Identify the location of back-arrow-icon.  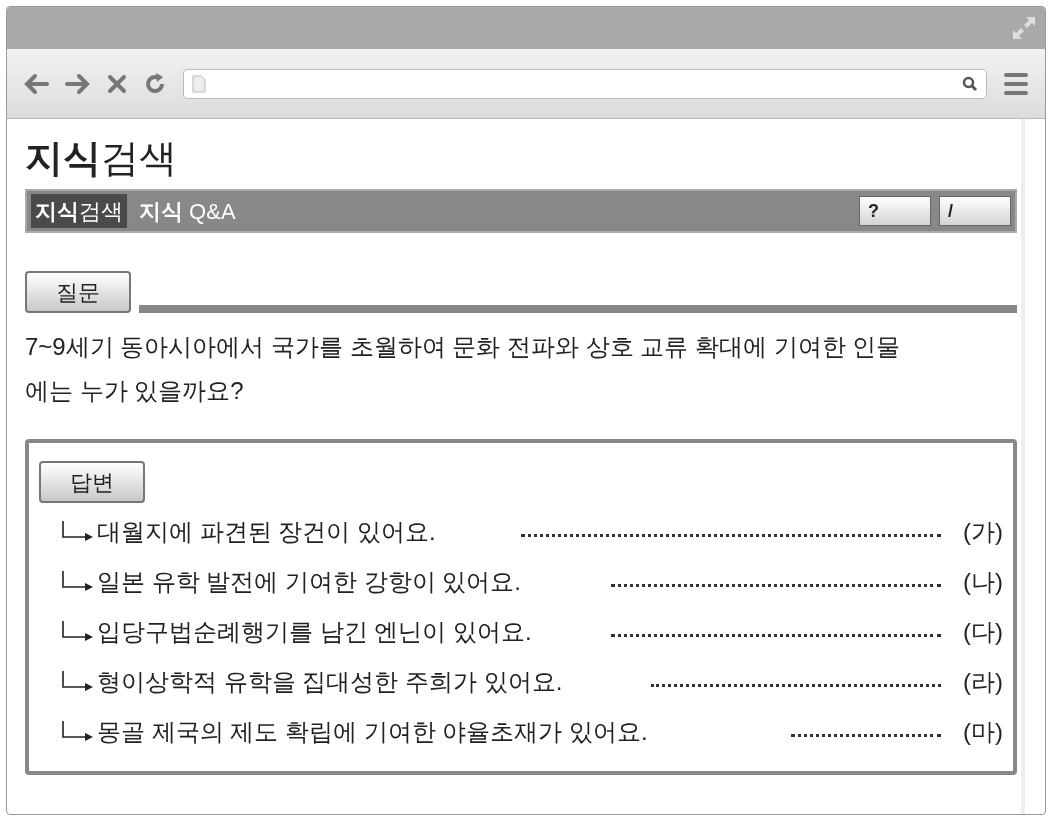
(36, 83).